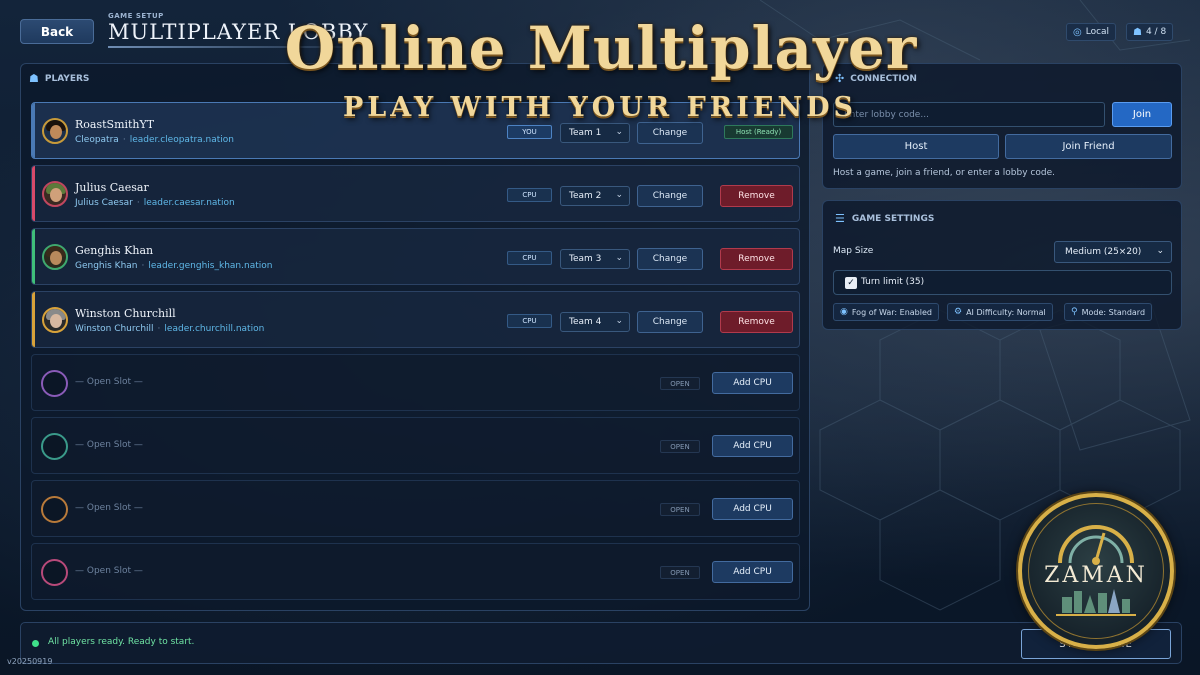 The image size is (1200, 675). I want to click on team-select-value: Team 1, so click(585, 133).